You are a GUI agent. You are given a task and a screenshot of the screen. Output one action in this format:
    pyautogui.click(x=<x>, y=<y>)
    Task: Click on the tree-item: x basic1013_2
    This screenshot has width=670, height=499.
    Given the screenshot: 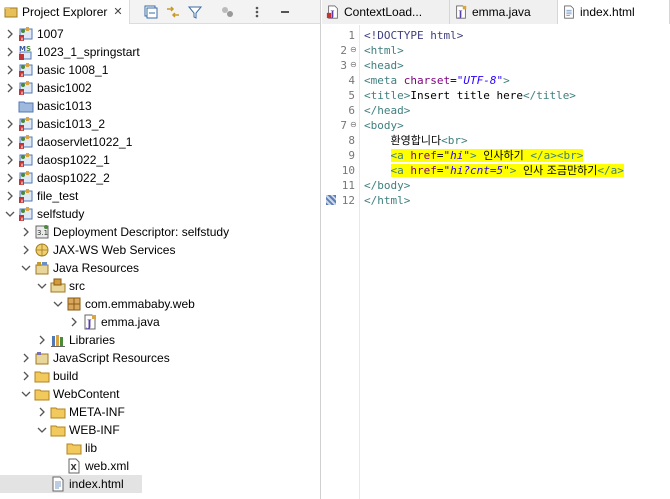 What is the action you would take?
    pyautogui.click(x=160, y=124)
    